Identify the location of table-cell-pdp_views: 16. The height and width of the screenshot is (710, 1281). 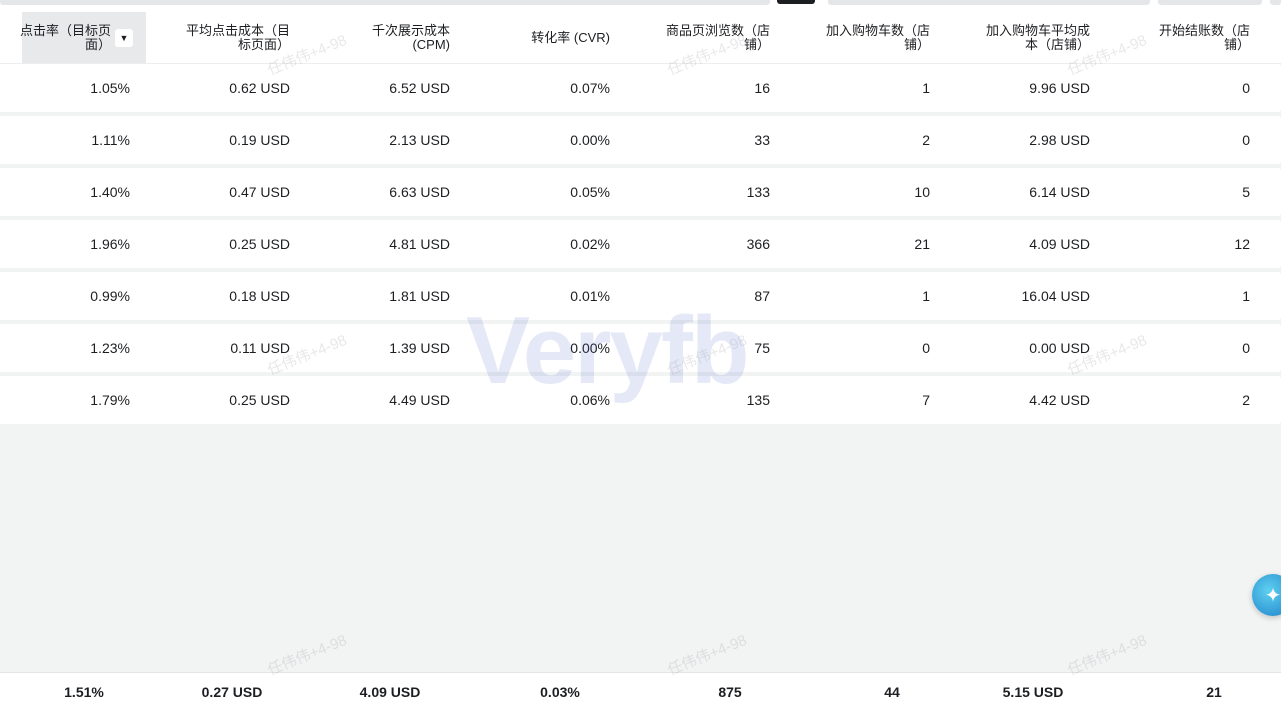
(762, 88).